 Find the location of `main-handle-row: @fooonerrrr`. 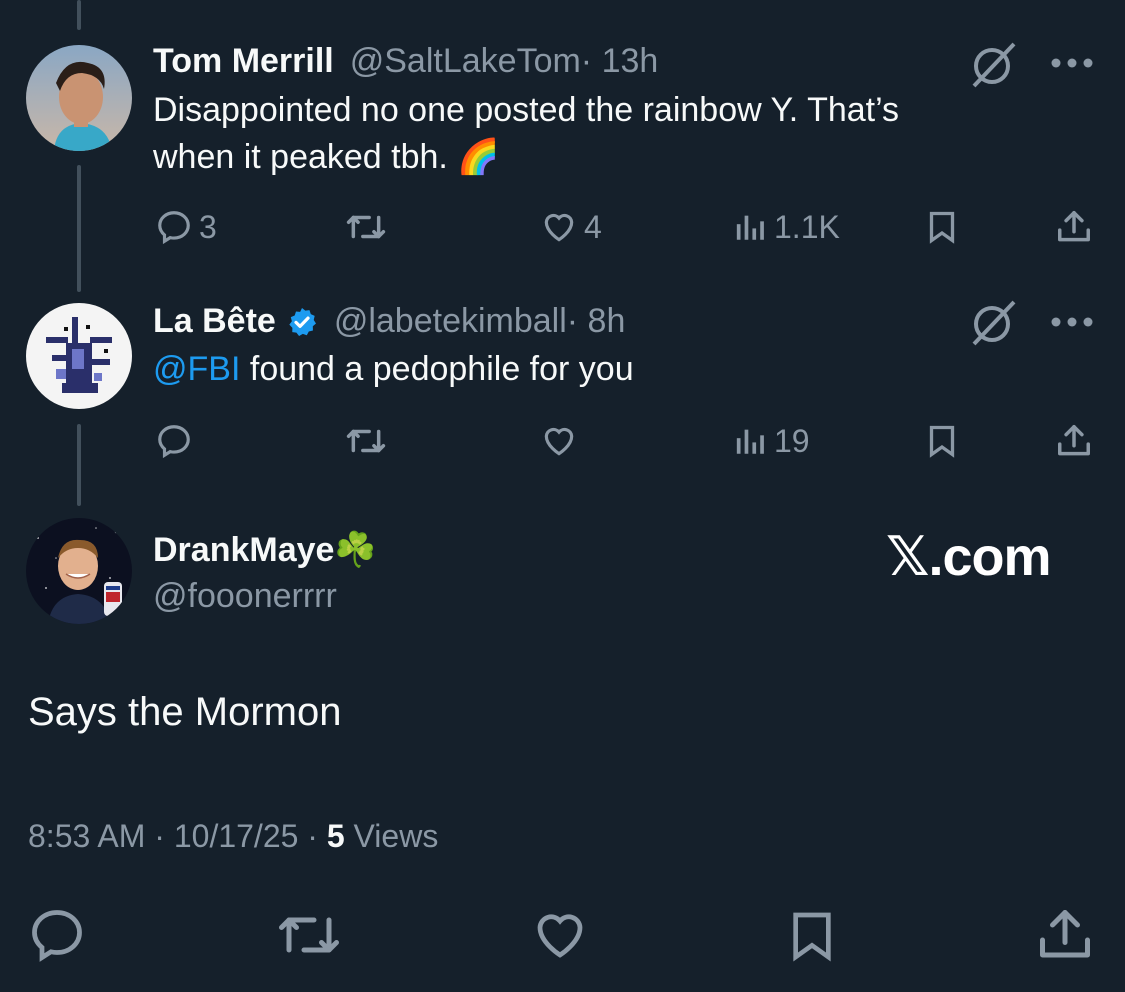

main-handle-row: @fooonerrrr is located at coordinates (245, 596).